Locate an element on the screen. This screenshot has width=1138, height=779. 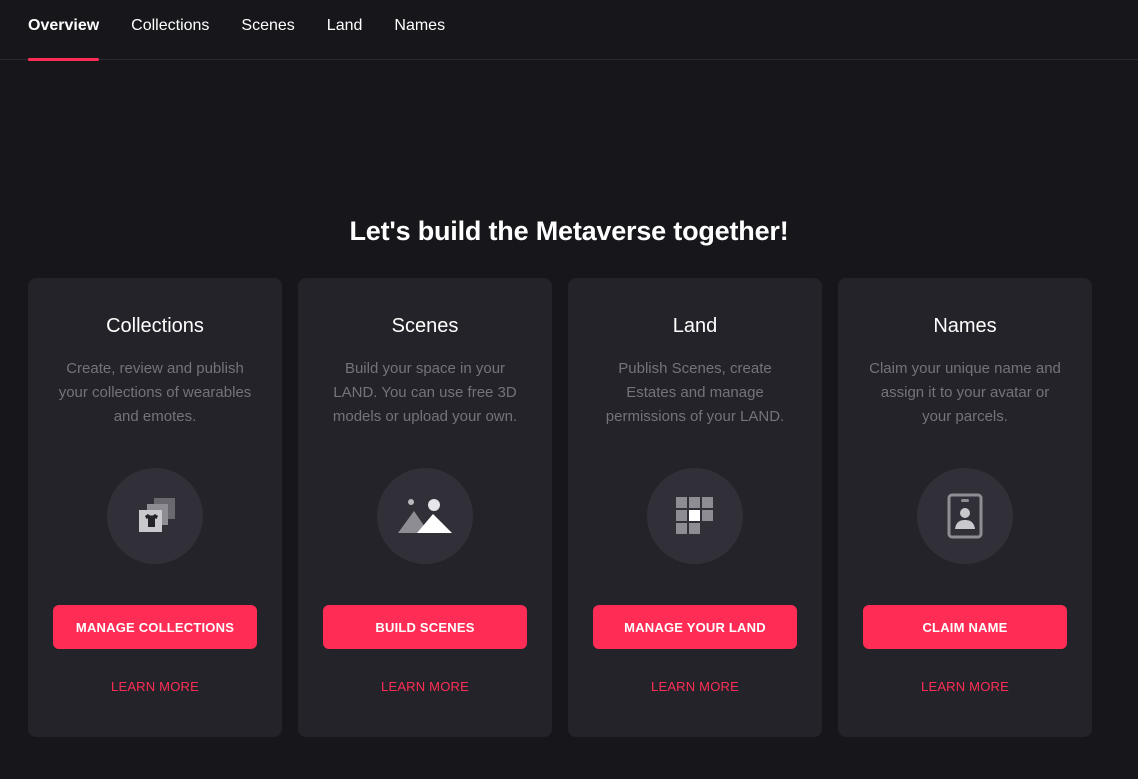
land-icon is located at coordinates (695, 516).